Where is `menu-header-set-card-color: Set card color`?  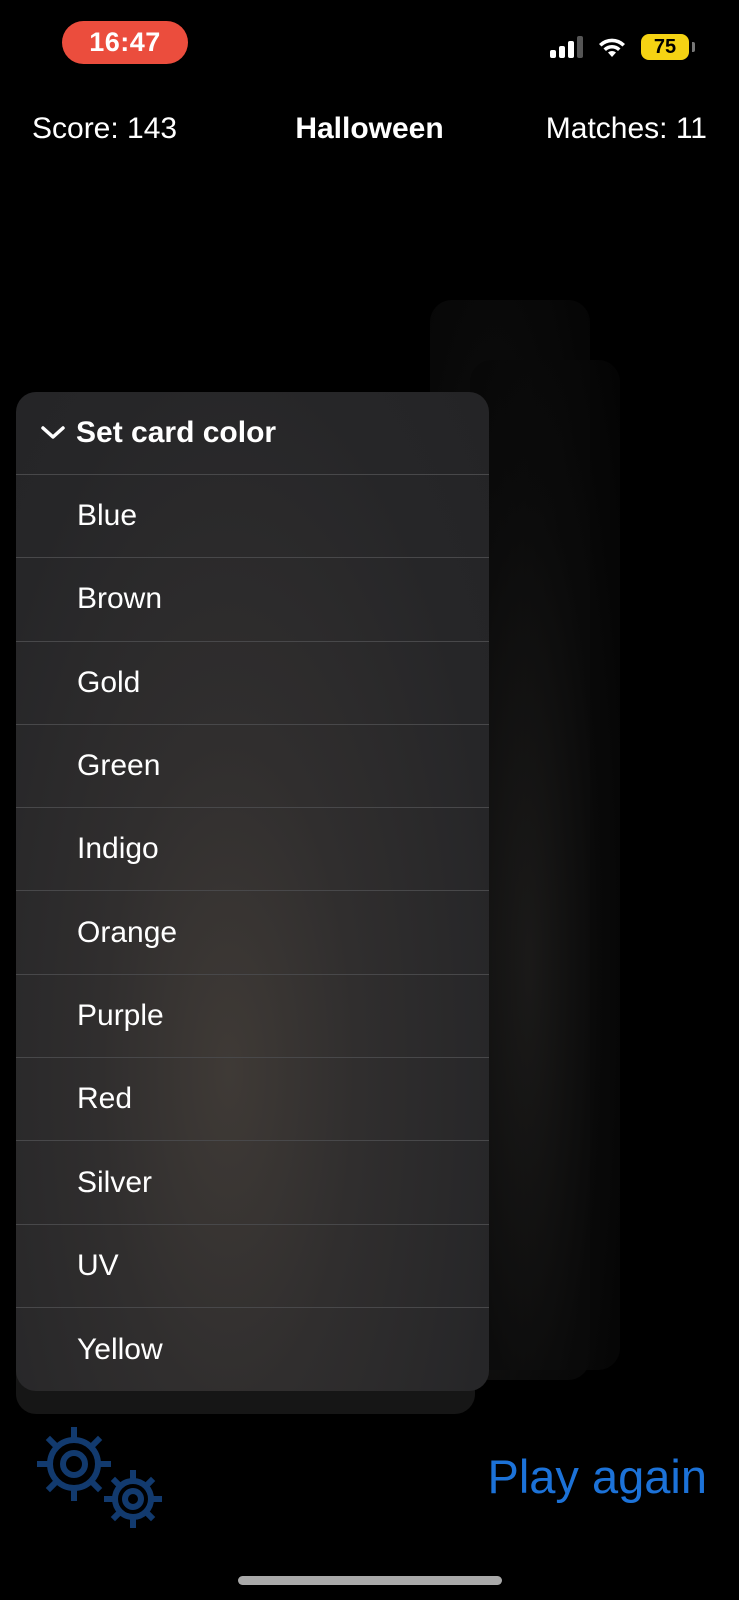 menu-header-set-card-color: Set card color is located at coordinates (252, 433).